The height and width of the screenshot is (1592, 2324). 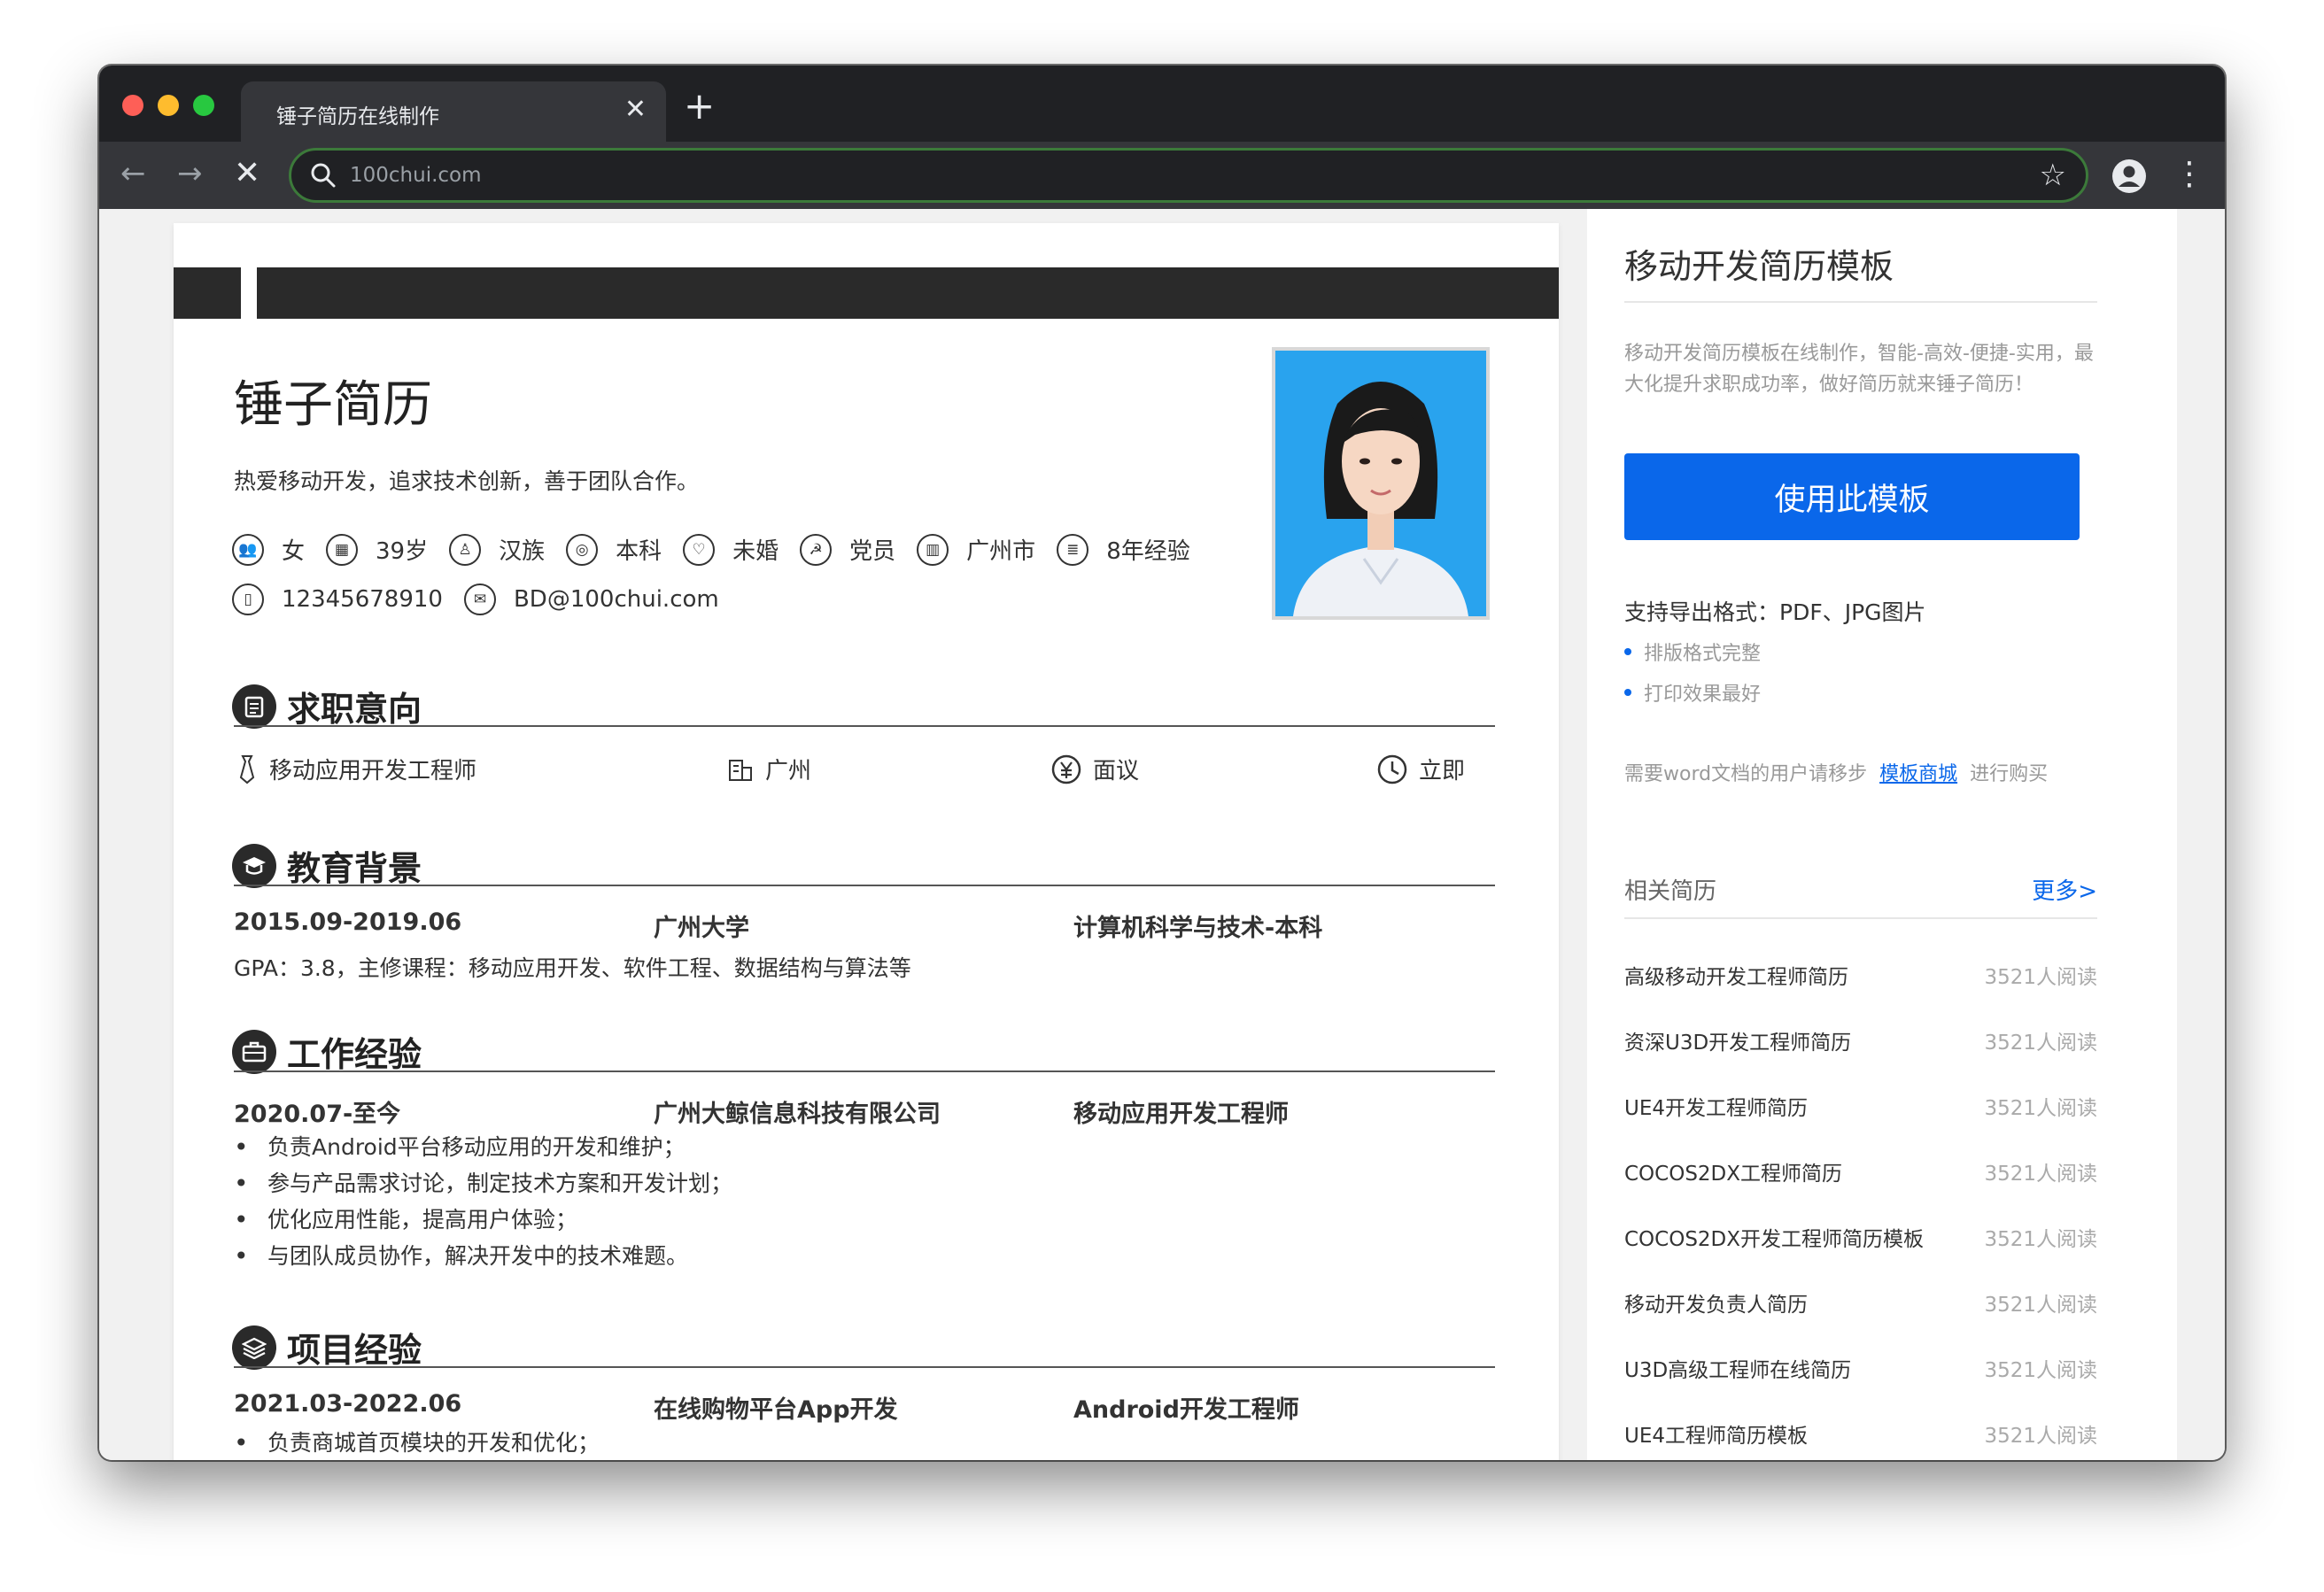 What do you see at coordinates (2053, 175) in the screenshot?
I see `bookmark-star-icon: ☆` at bounding box center [2053, 175].